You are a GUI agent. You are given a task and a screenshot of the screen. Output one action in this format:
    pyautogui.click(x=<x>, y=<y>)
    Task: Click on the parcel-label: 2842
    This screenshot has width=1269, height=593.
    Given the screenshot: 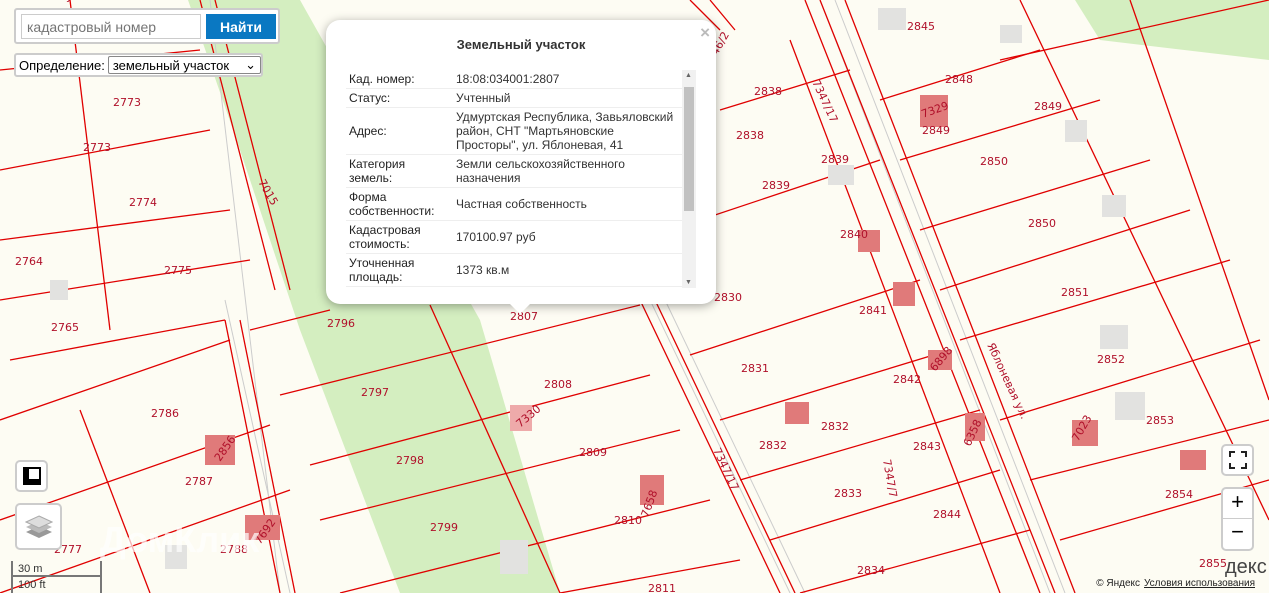 What is the action you would take?
    pyautogui.click(x=907, y=379)
    